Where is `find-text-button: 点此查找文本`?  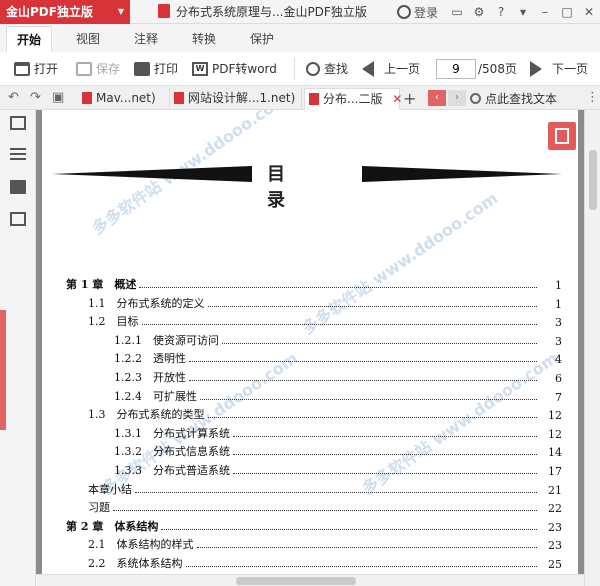 find-text-button: 点此查找文本 is located at coordinates (513, 98).